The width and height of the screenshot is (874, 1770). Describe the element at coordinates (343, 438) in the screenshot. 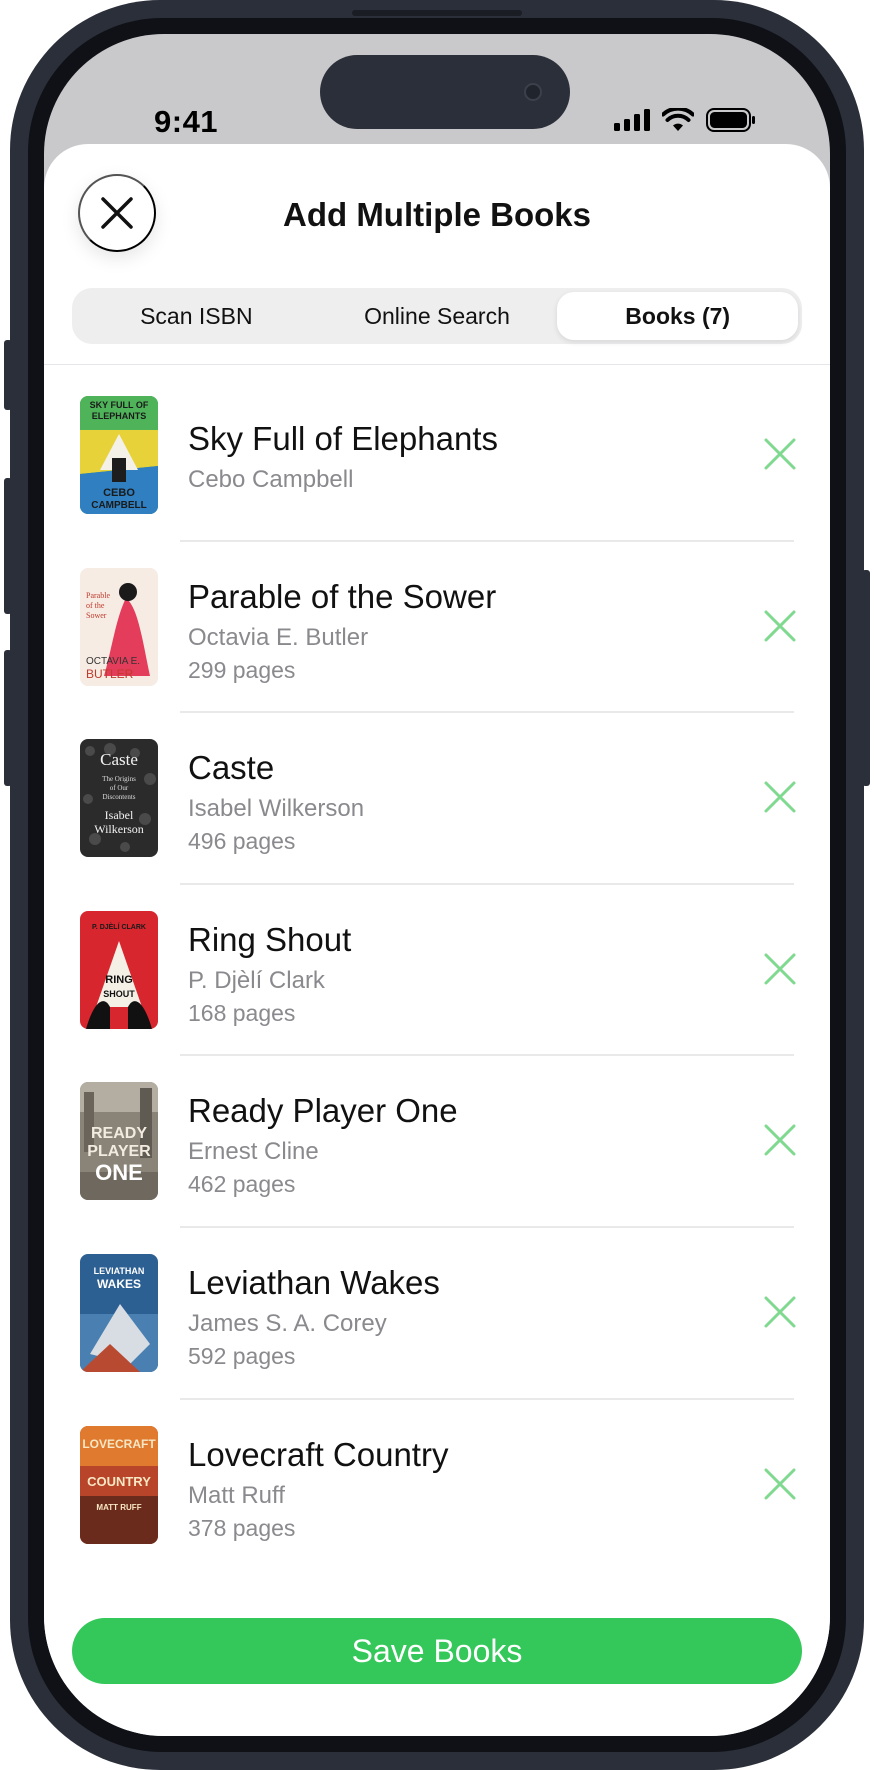

I see `book-title: Sky Full of Elephants` at that location.